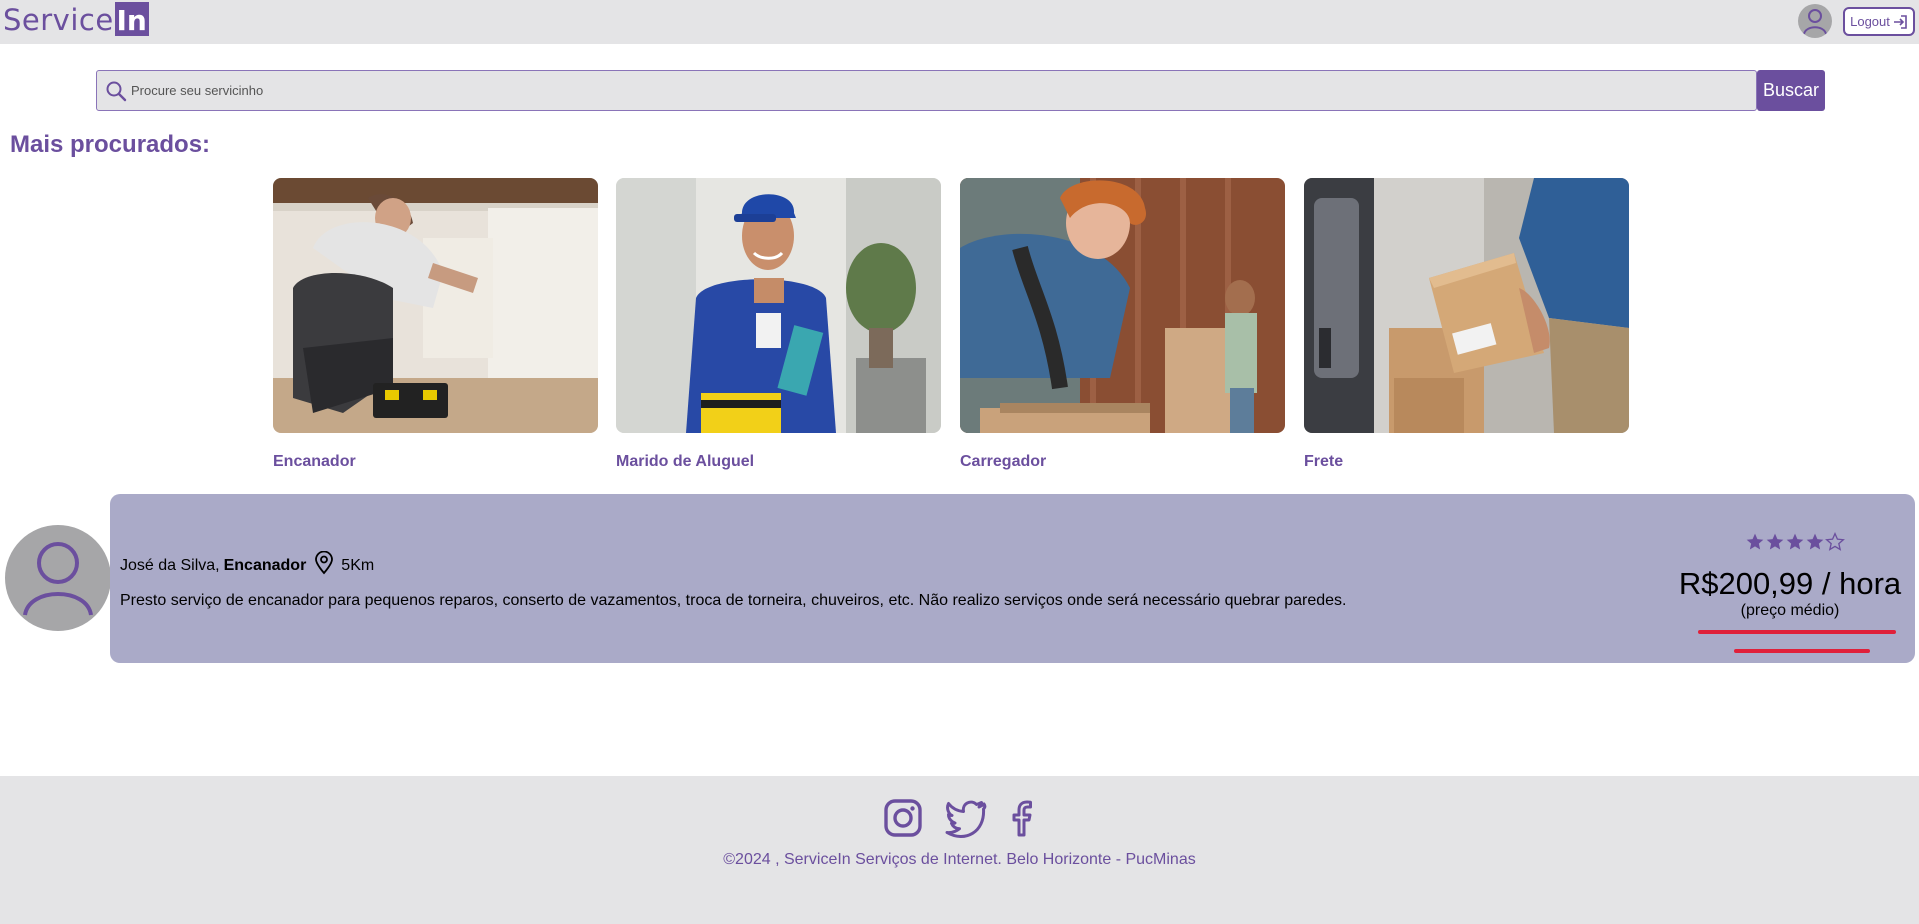 This screenshot has width=1919, height=924. I want to click on servicein-logo: Service In, so click(76, 20).